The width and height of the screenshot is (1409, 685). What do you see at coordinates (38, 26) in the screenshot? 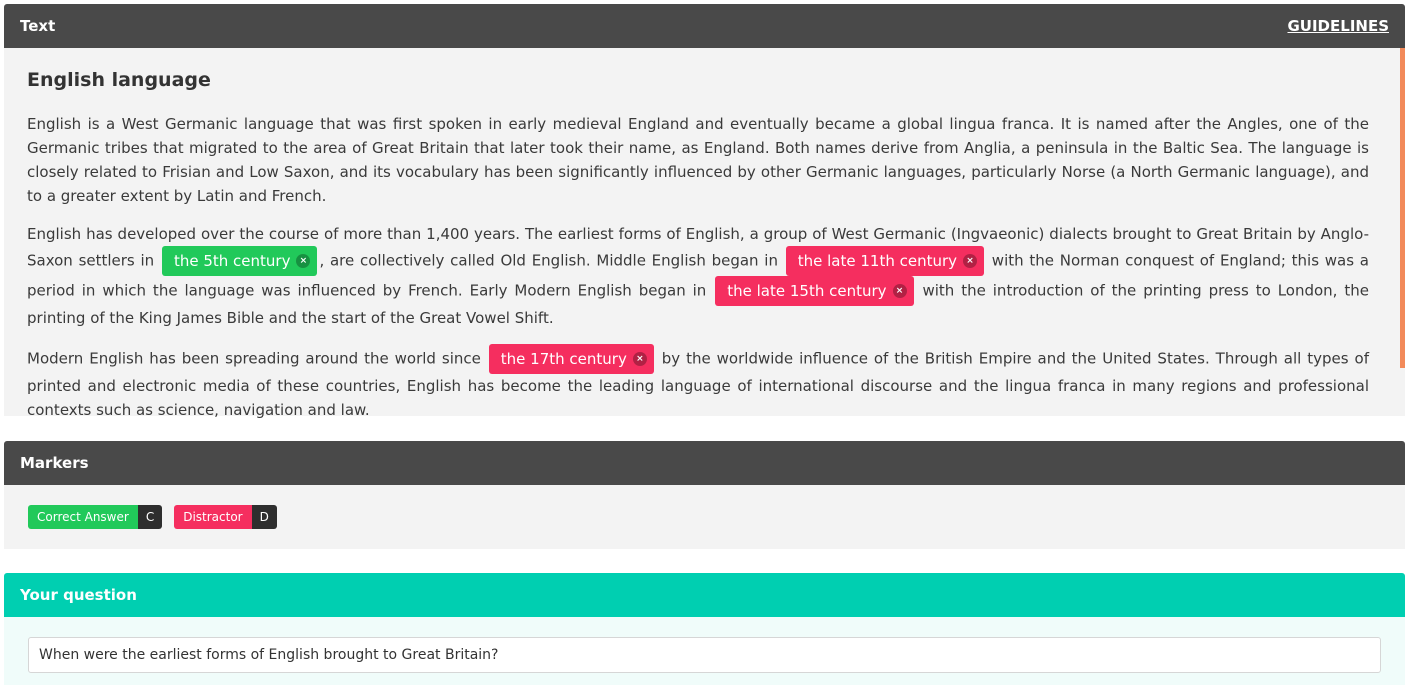
I see `text-panel-title: Text` at bounding box center [38, 26].